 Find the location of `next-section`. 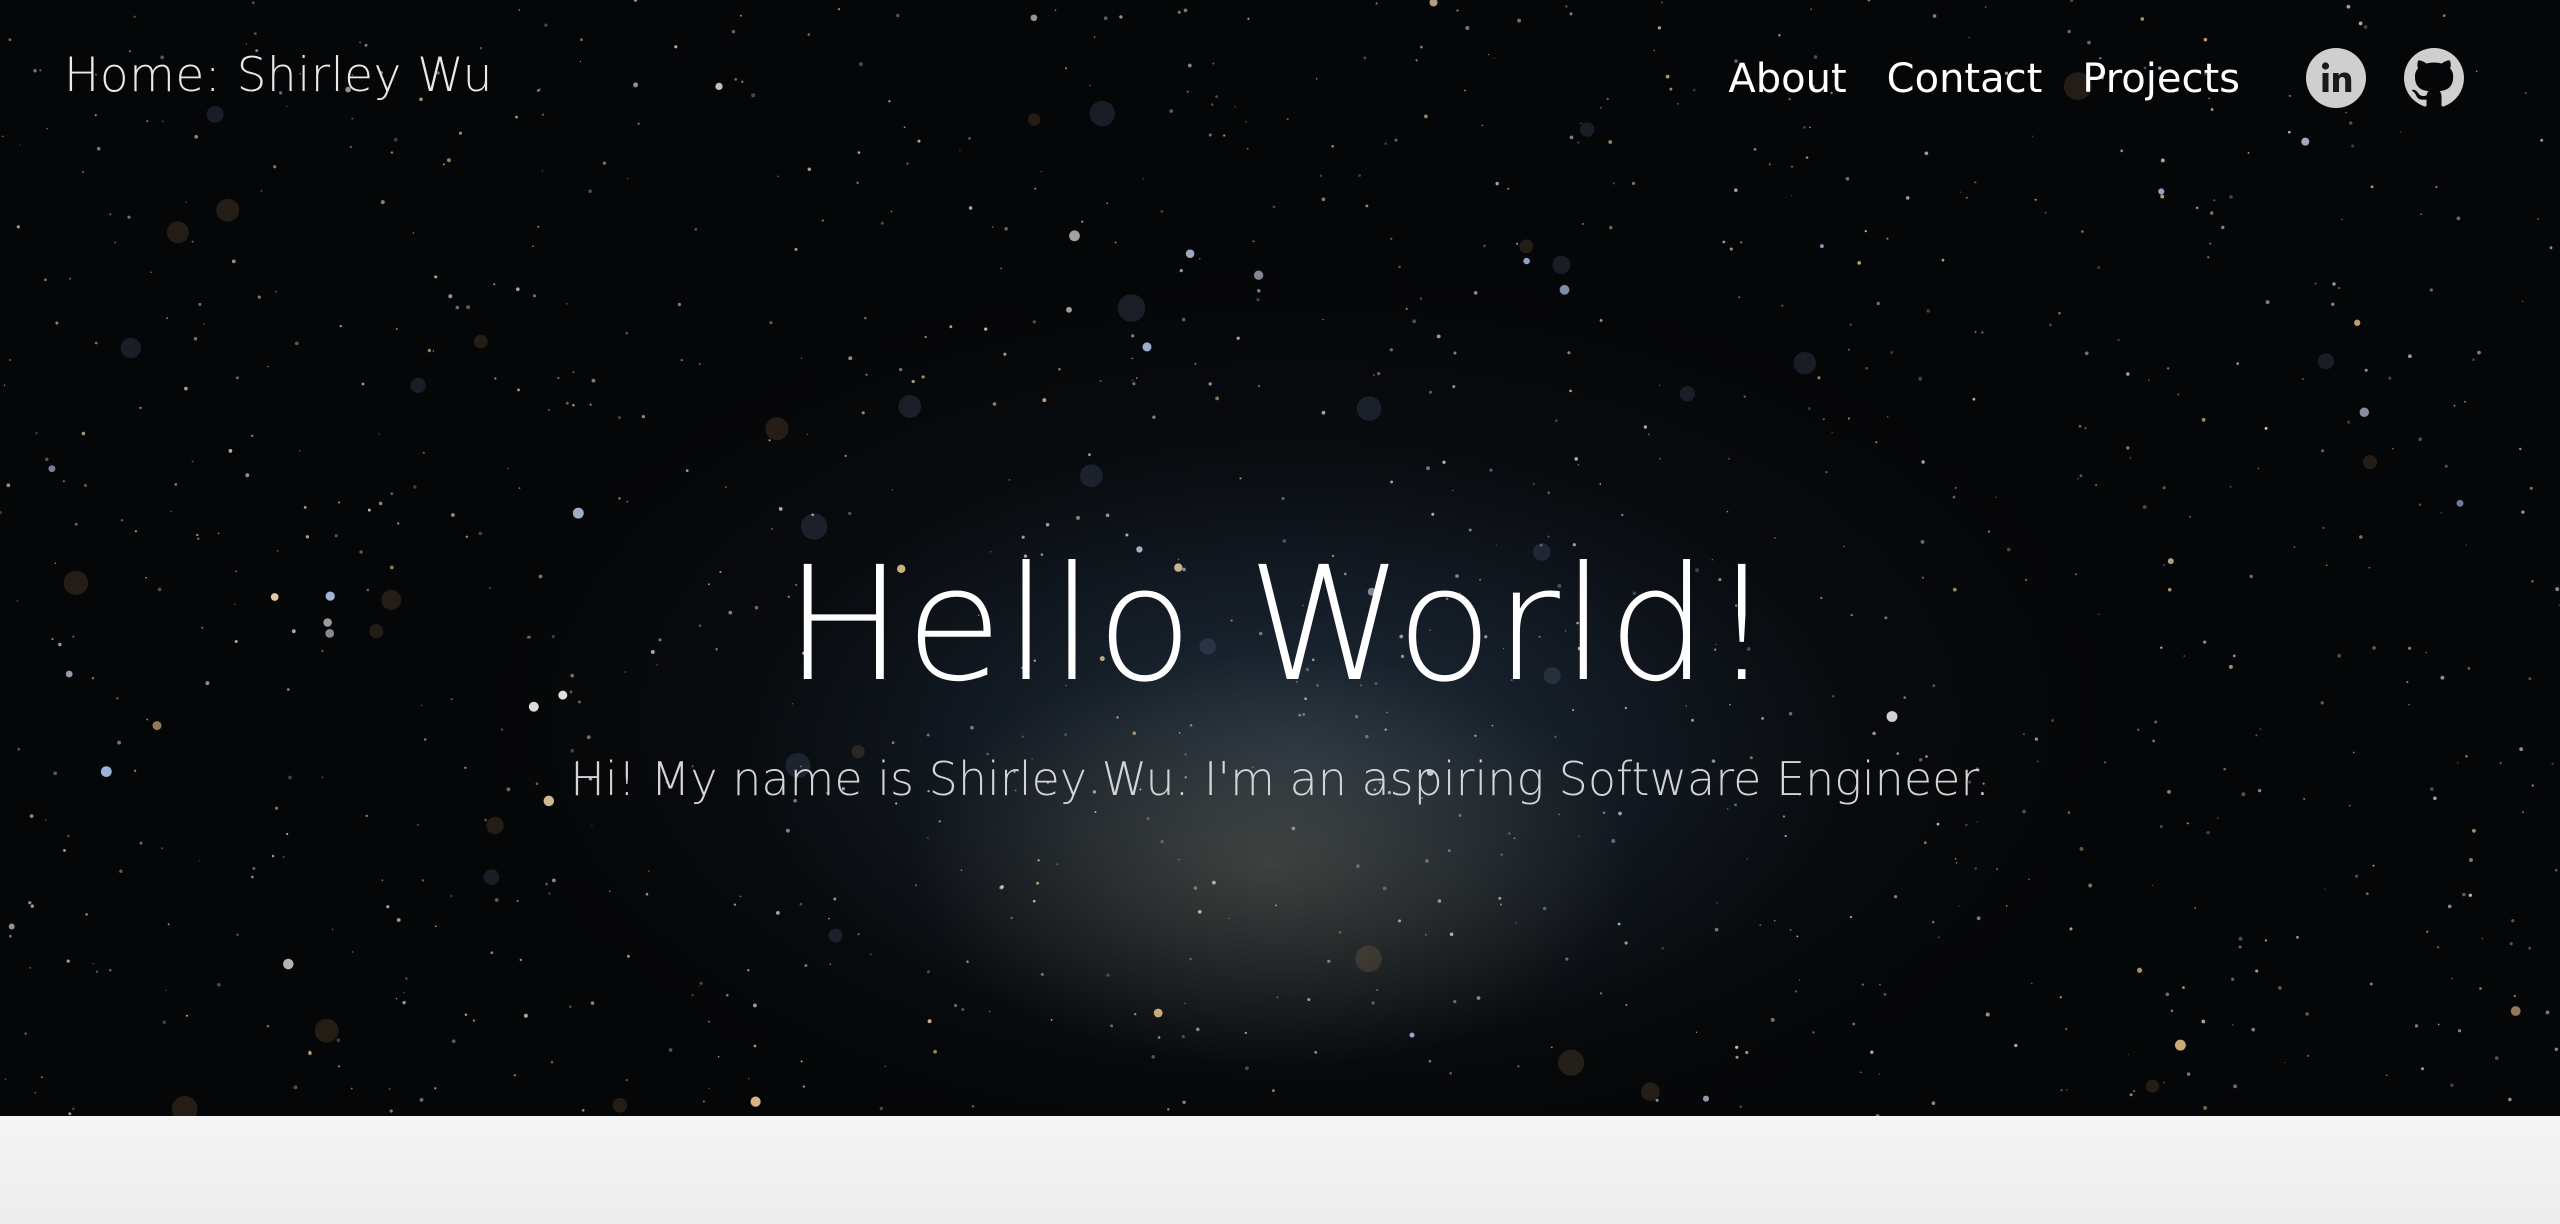

next-section is located at coordinates (1280, 1170).